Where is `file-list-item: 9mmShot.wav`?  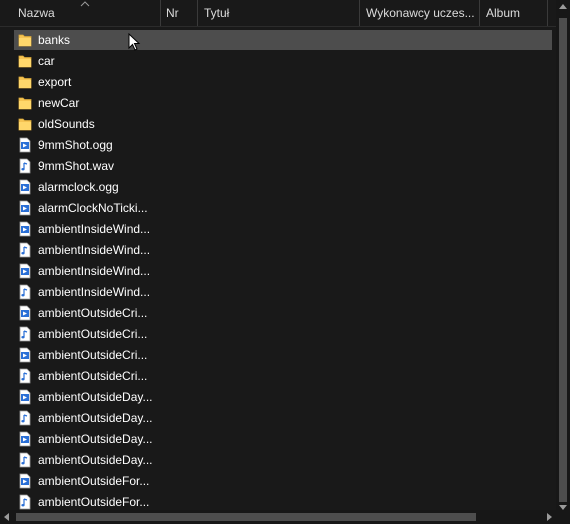
file-list-item: 9mmShot.wav is located at coordinates (283, 166).